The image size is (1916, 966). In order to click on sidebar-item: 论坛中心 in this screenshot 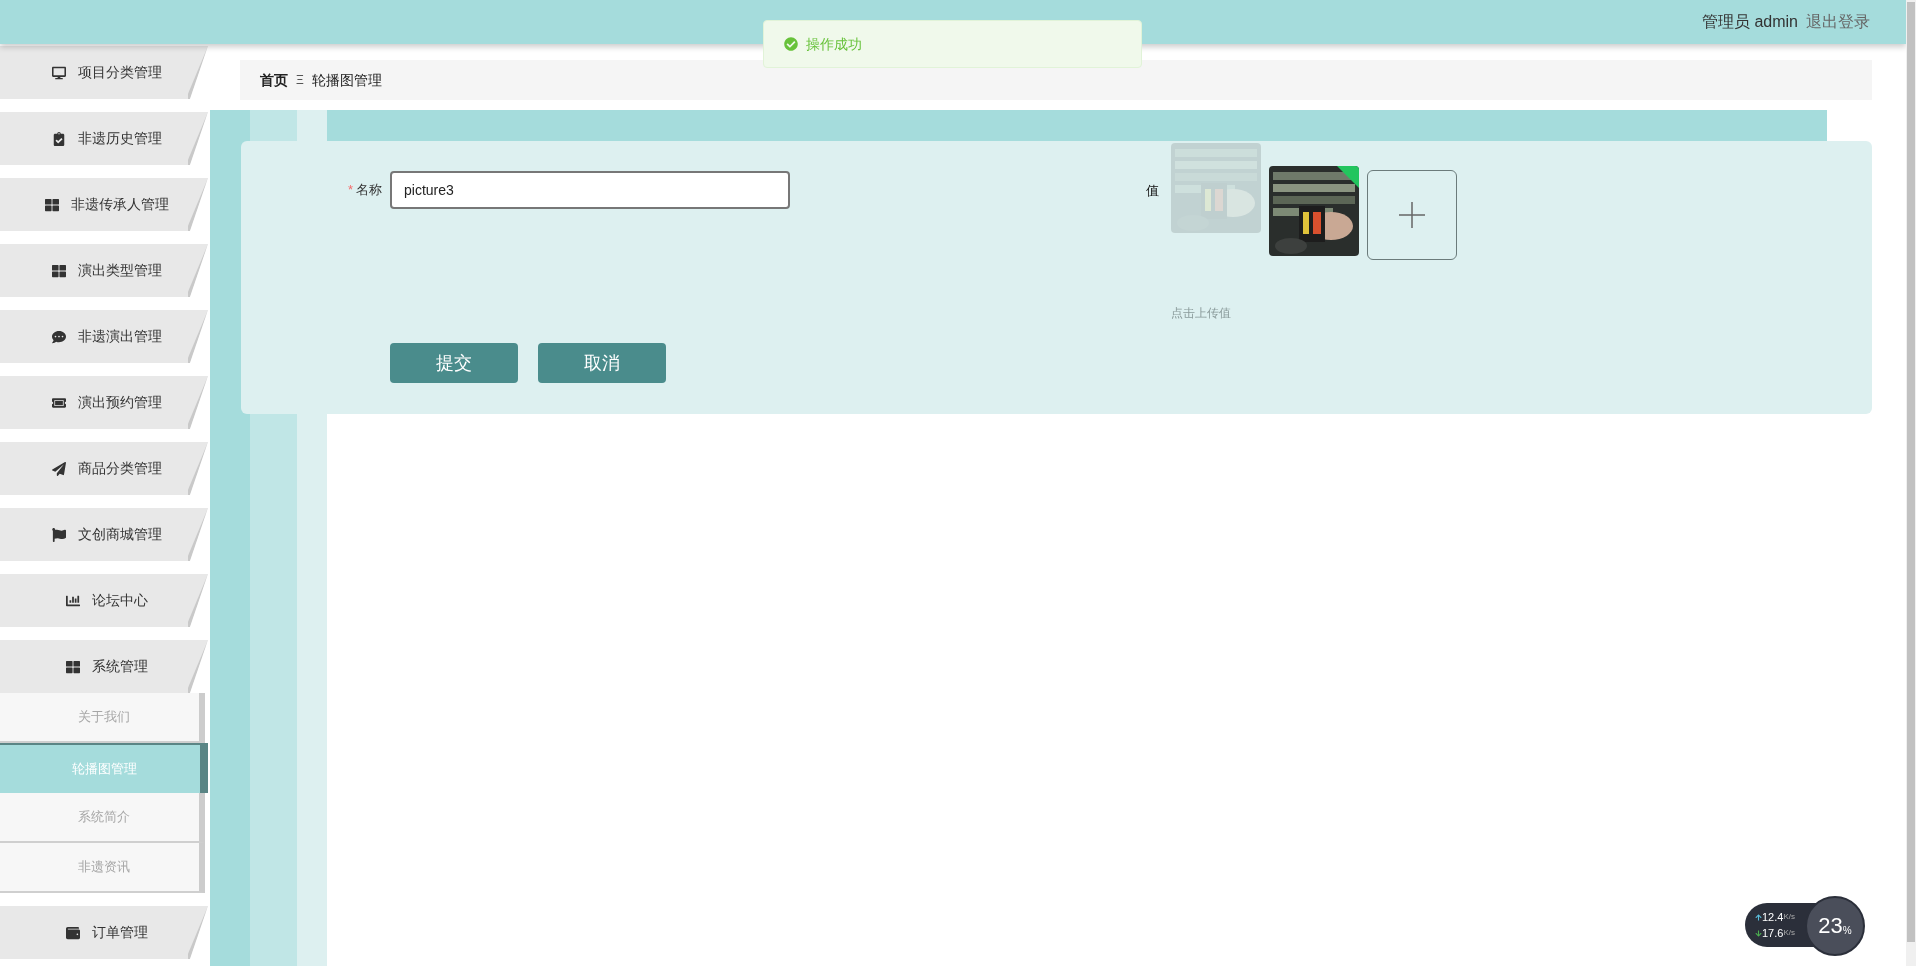, I will do `click(104, 600)`.